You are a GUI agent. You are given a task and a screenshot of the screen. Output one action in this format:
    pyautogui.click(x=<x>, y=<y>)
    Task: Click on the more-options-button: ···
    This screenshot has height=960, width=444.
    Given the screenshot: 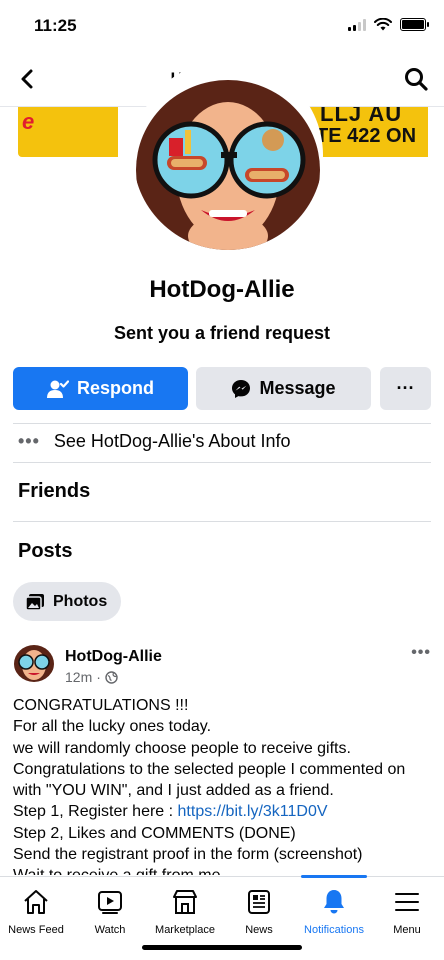 What is the action you would take?
    pyautogui.click(x=405, y=388)
    